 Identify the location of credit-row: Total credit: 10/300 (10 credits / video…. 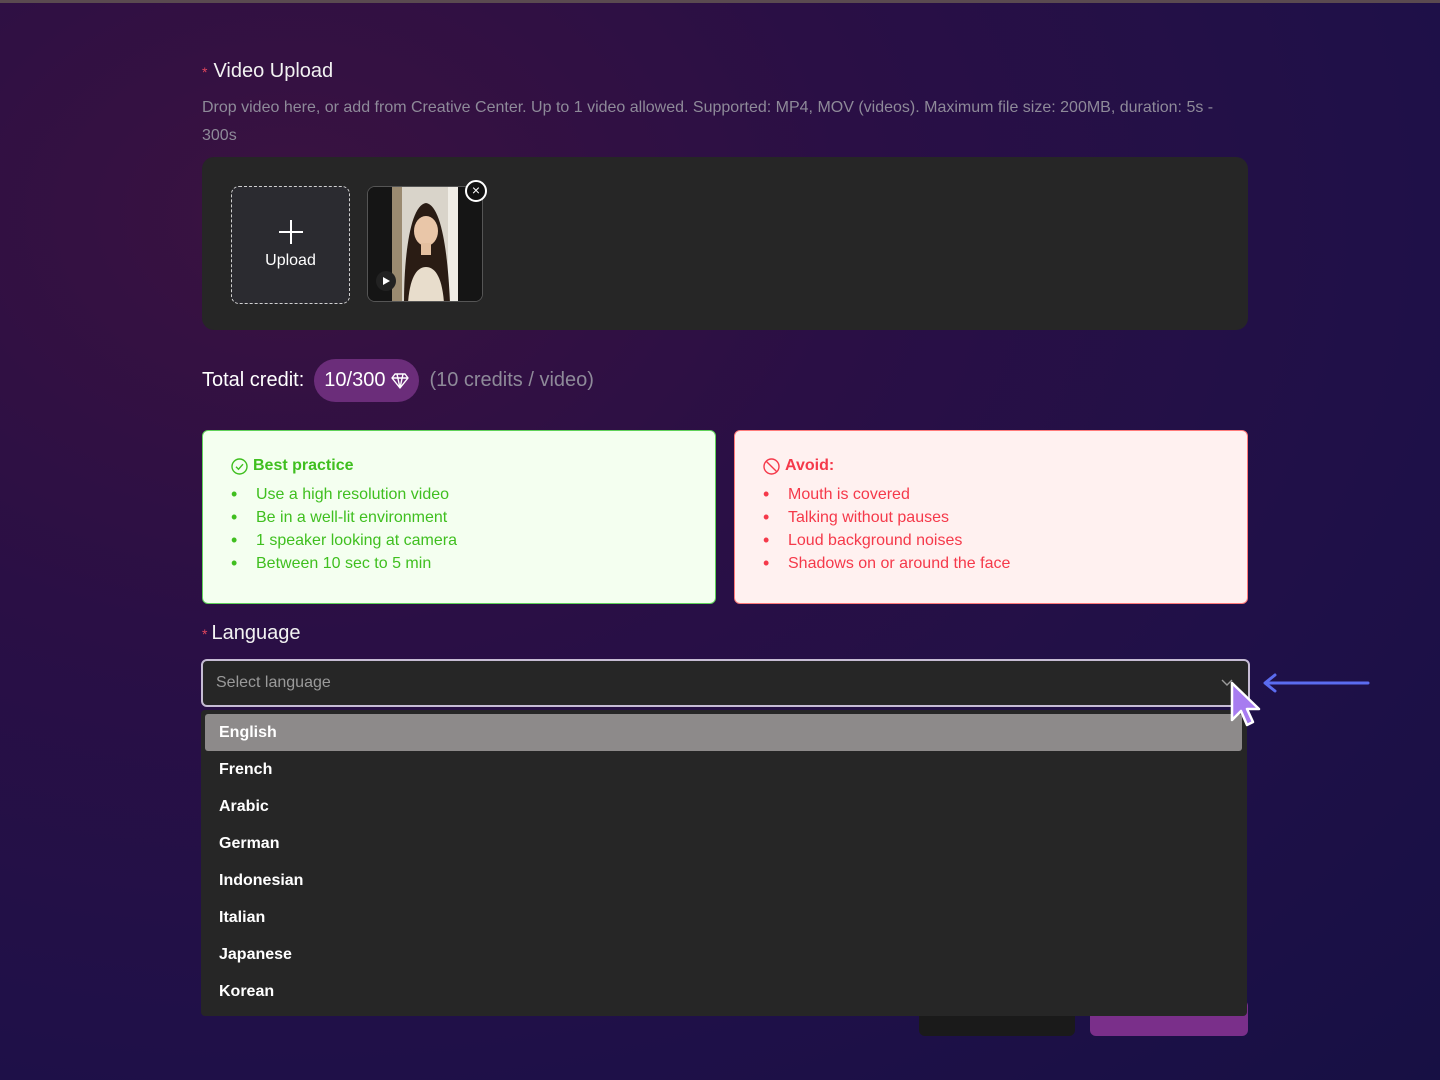
(398, 380).